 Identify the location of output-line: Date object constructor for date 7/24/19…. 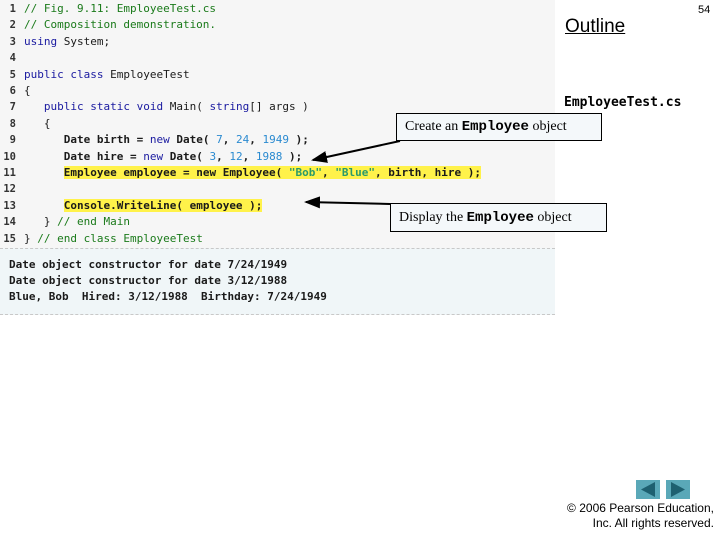
(148, 264).